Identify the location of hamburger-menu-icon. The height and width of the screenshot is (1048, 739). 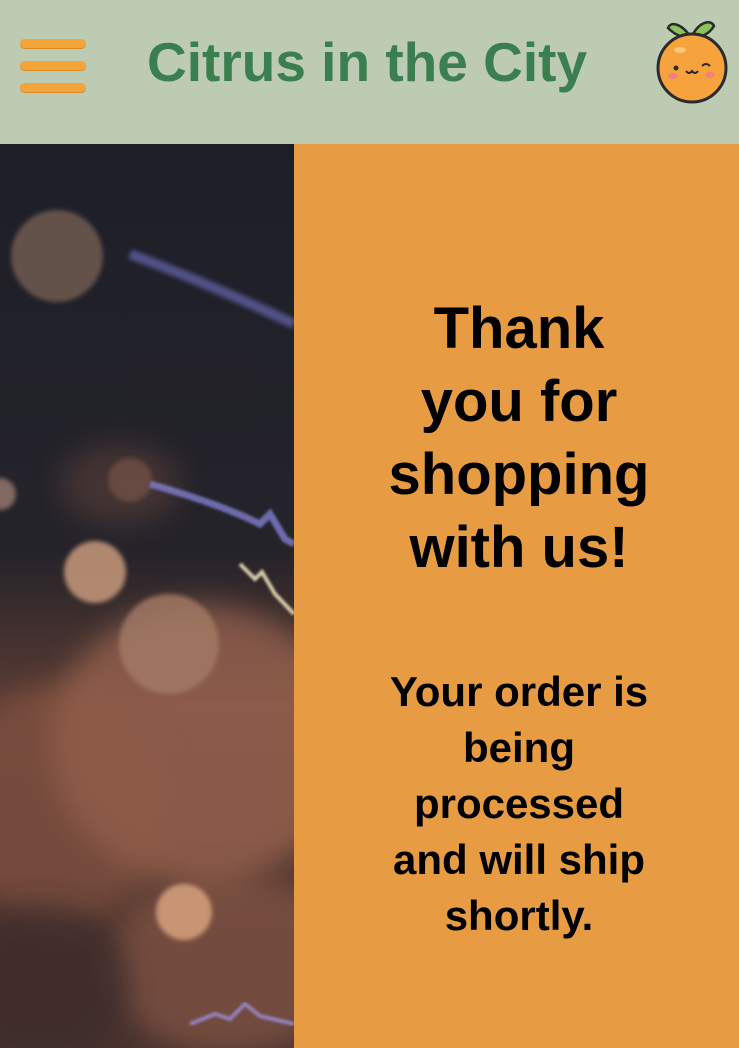
(54, 67).